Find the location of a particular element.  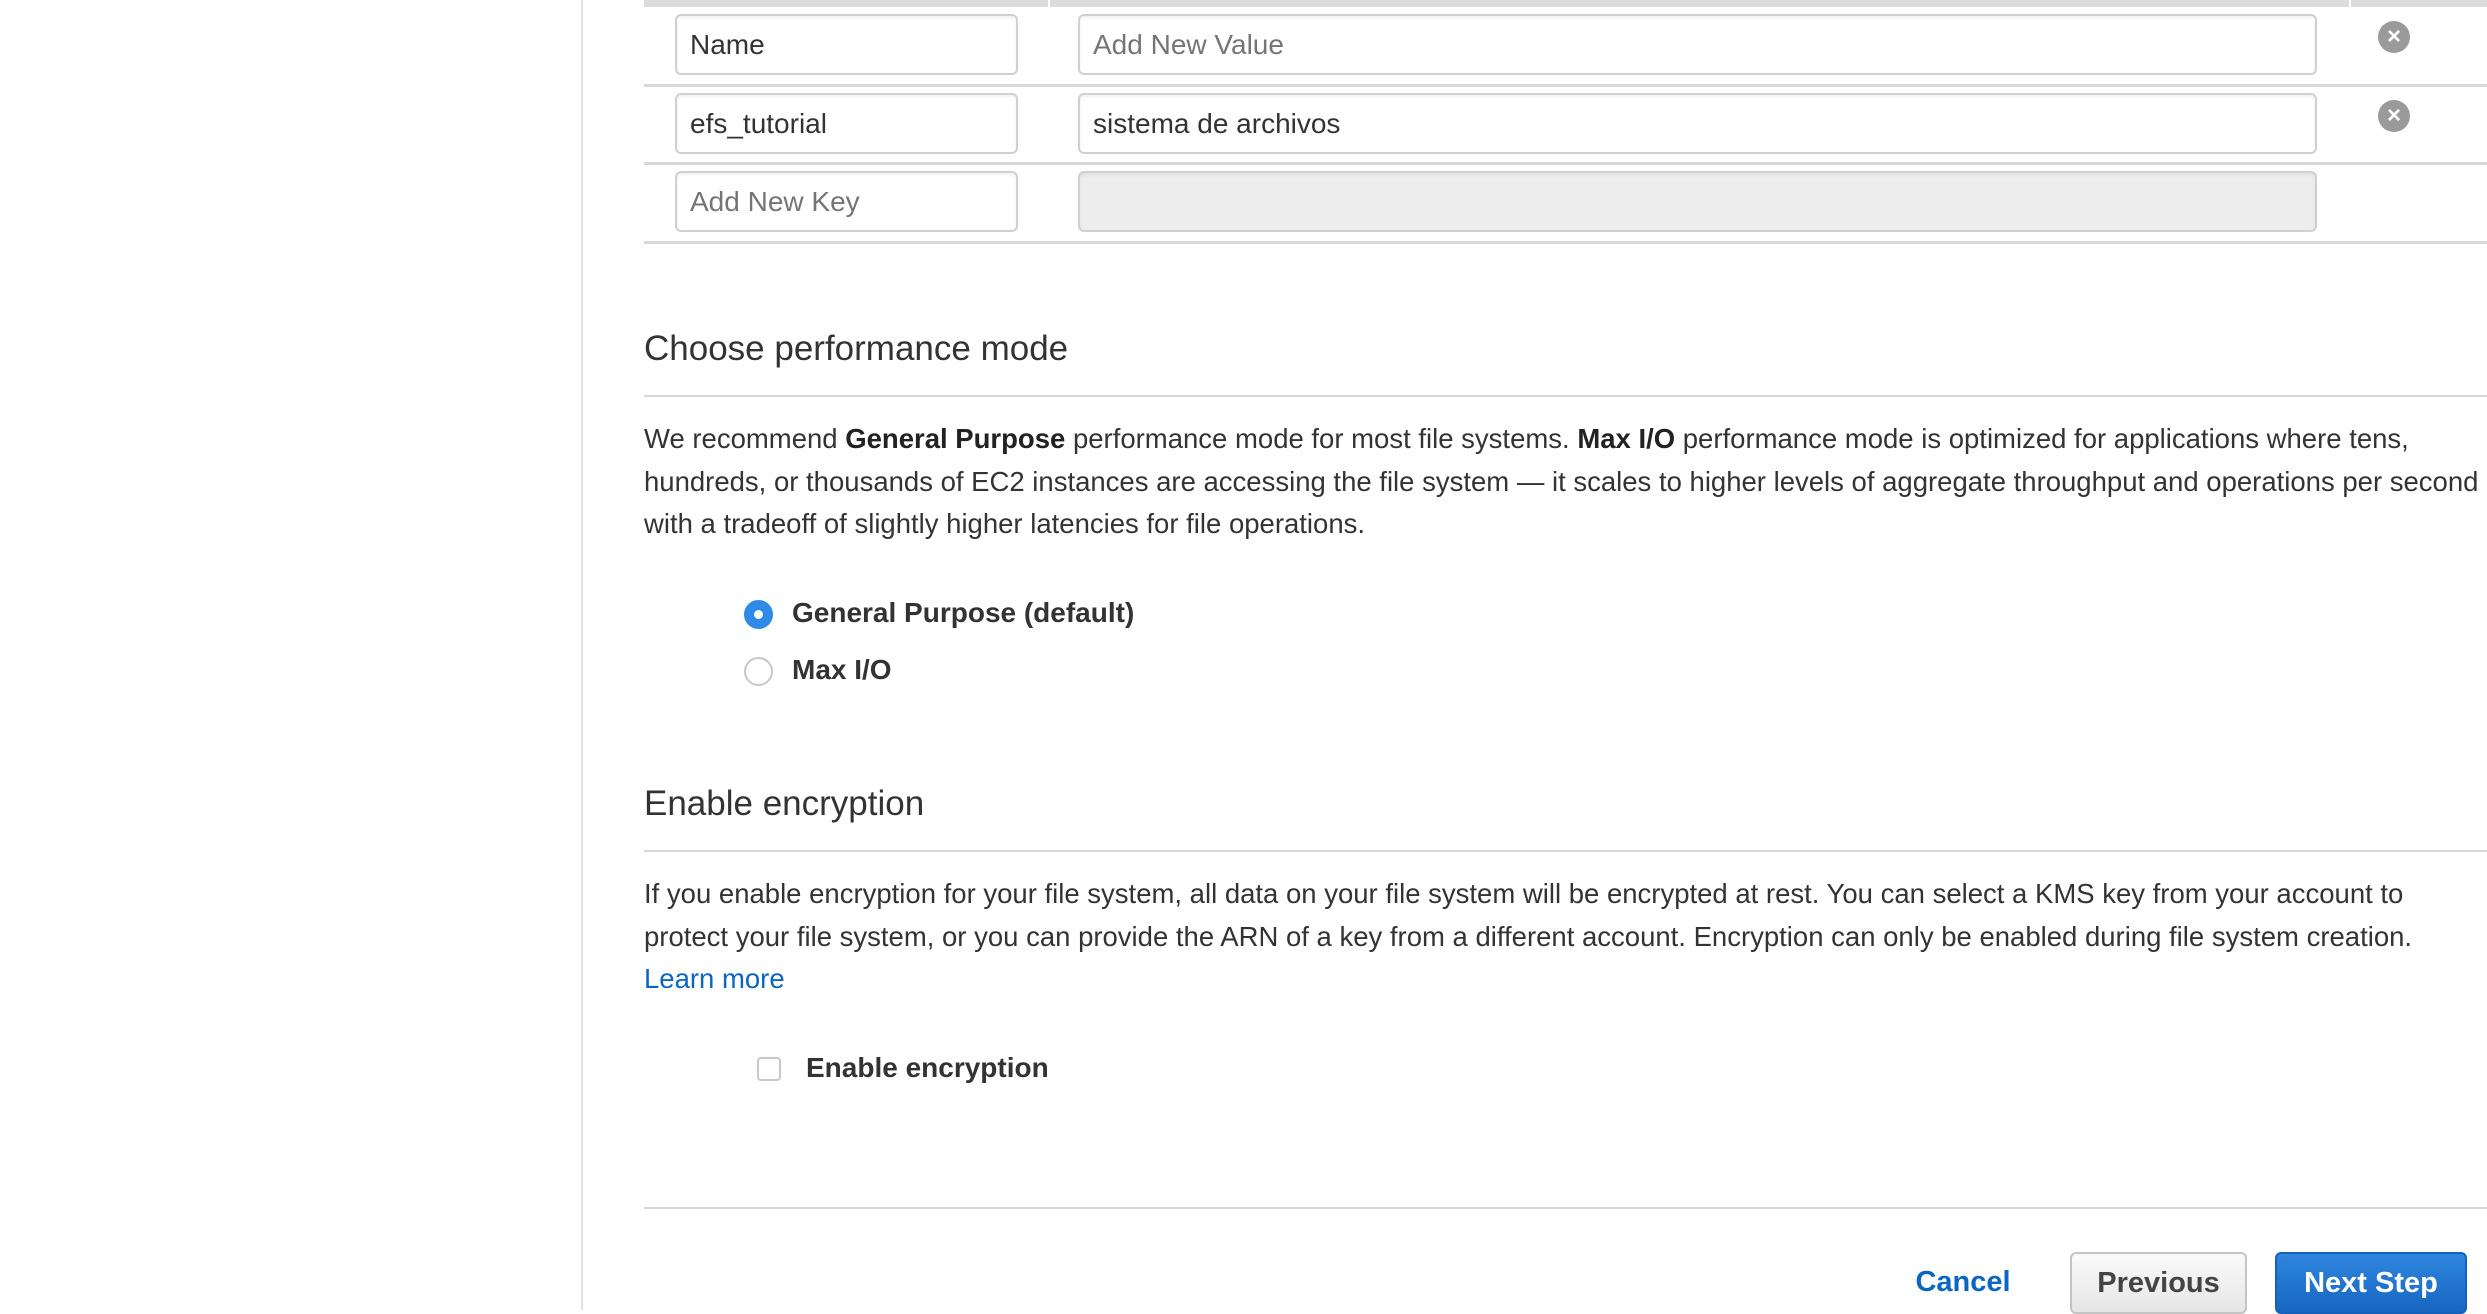

learn-more-link: Learn more is located at coordinates (714, 978).